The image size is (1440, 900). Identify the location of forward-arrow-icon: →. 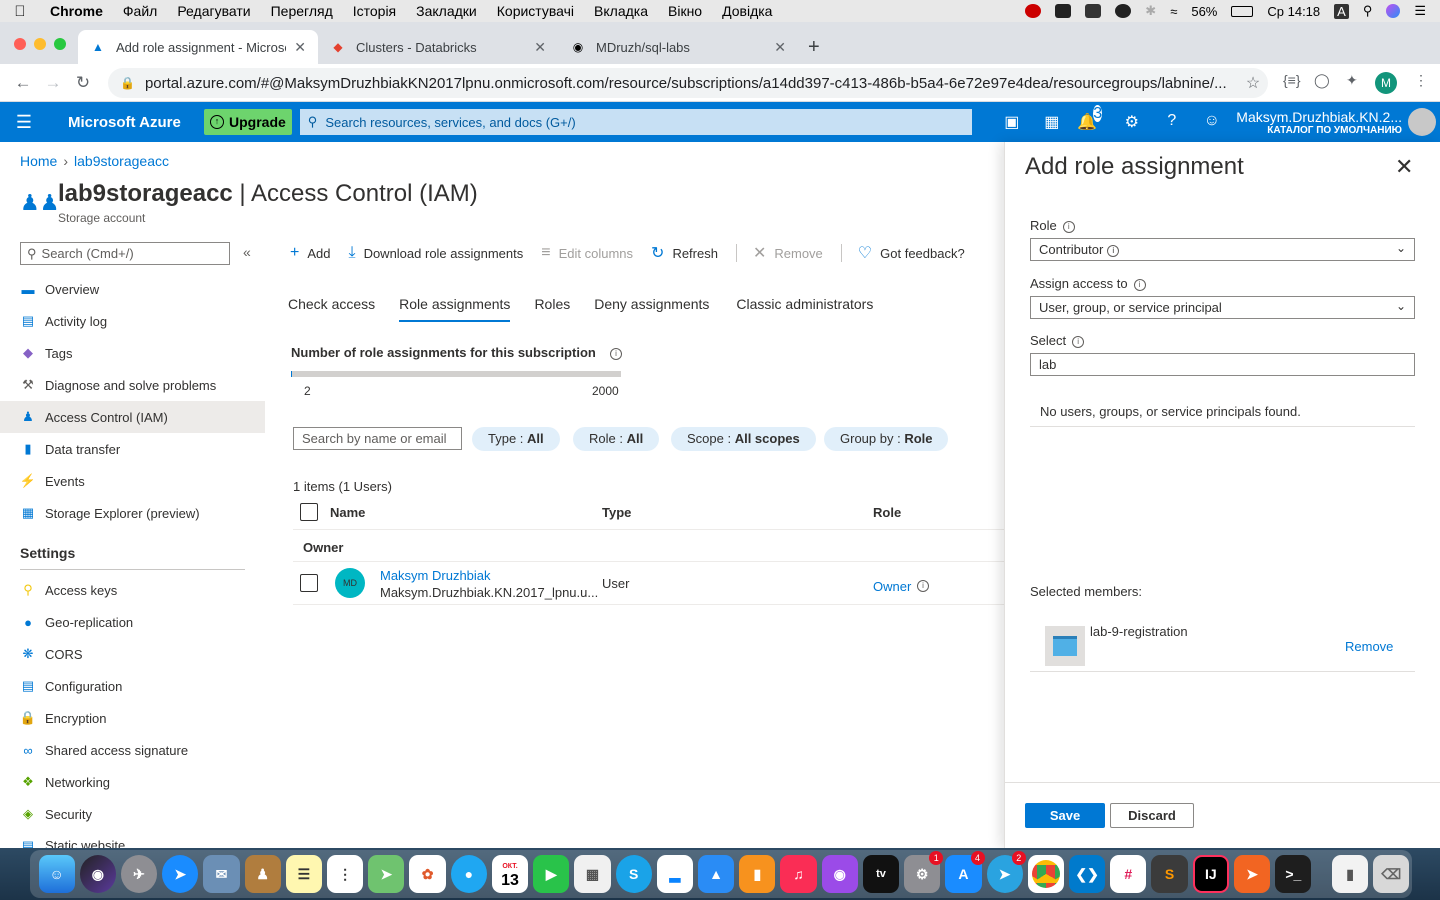
(53, 83).